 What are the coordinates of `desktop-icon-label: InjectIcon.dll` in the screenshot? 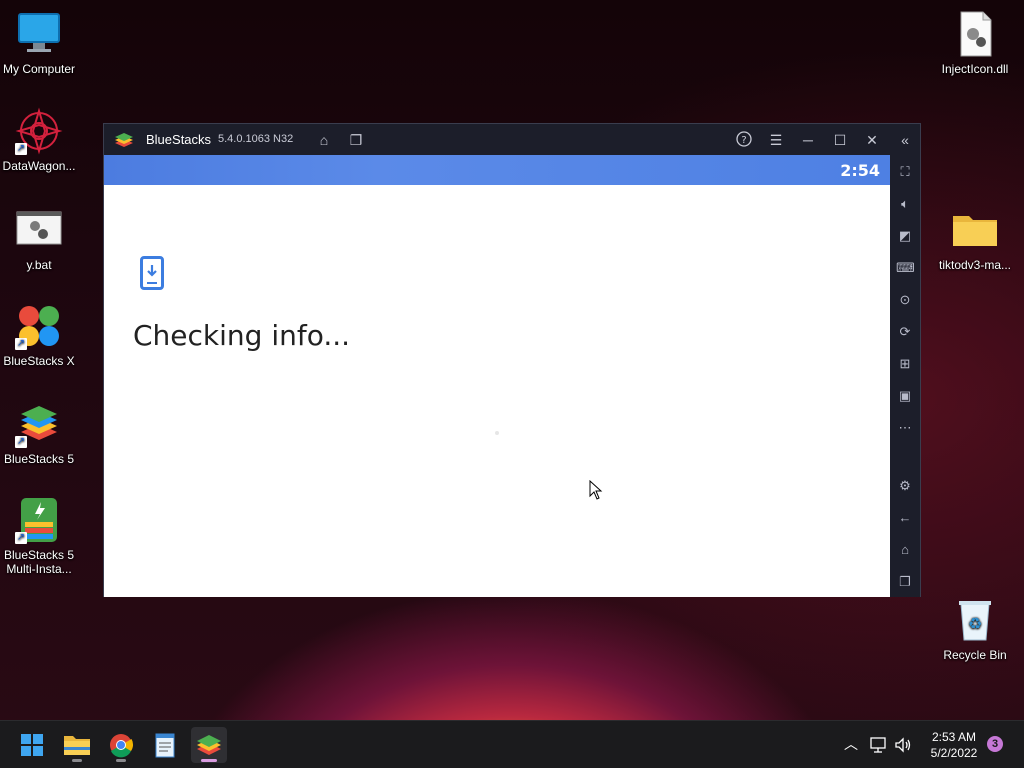 It's located at (975, 69).